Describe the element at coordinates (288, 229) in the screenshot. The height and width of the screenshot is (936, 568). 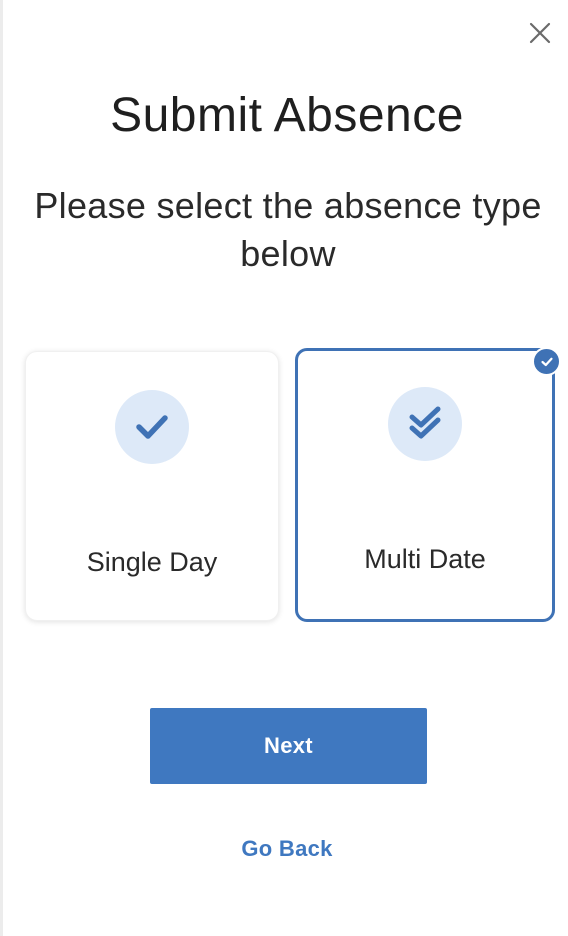
I see `dialog-subtitle: Please select the absence type below` at that location.